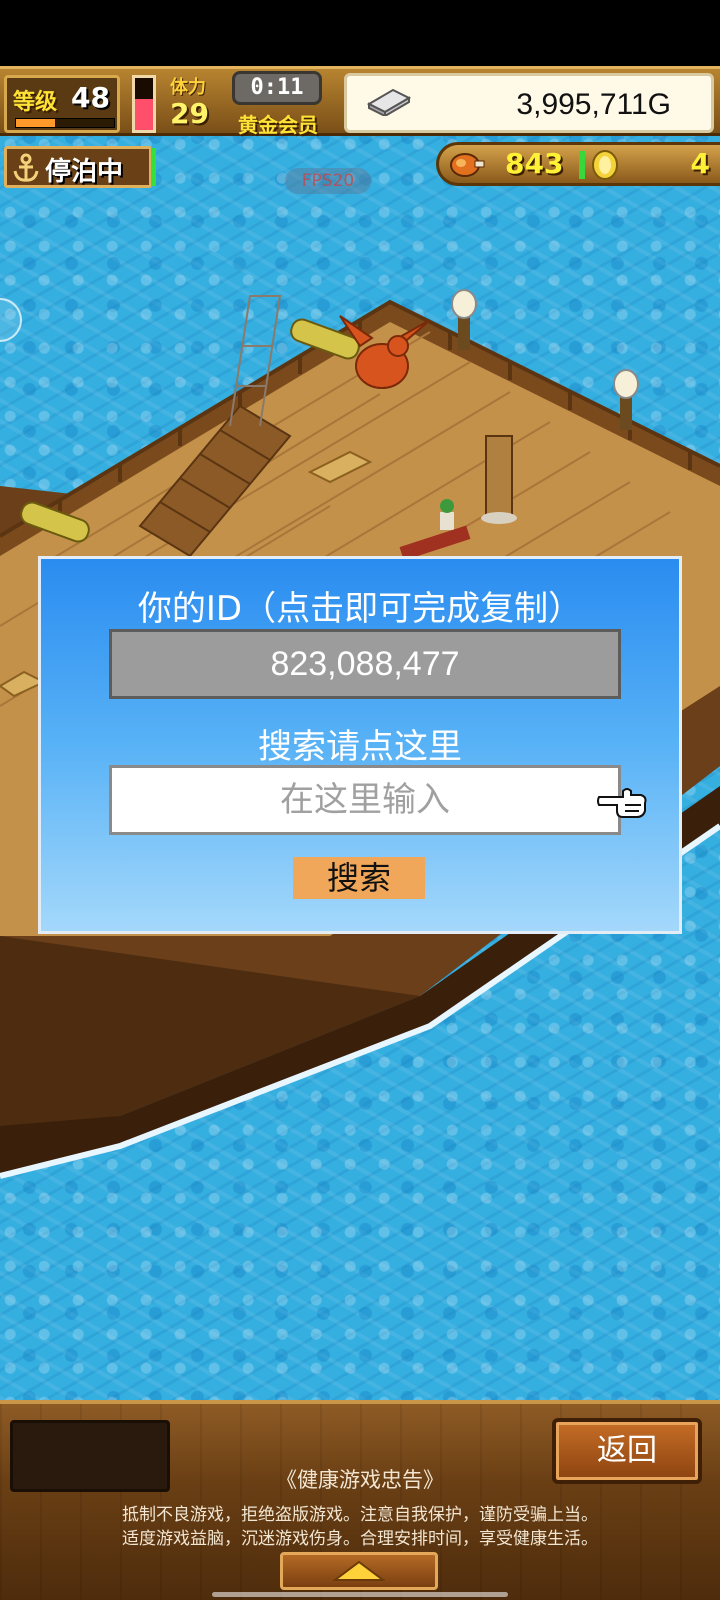  What do you see at coordinates (65, 123) in the screenshot?
I see `level-exp-bar` at bounding box center [65, 123].